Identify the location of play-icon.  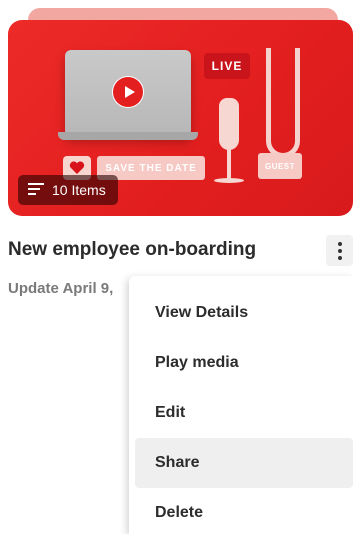
(128, 92).